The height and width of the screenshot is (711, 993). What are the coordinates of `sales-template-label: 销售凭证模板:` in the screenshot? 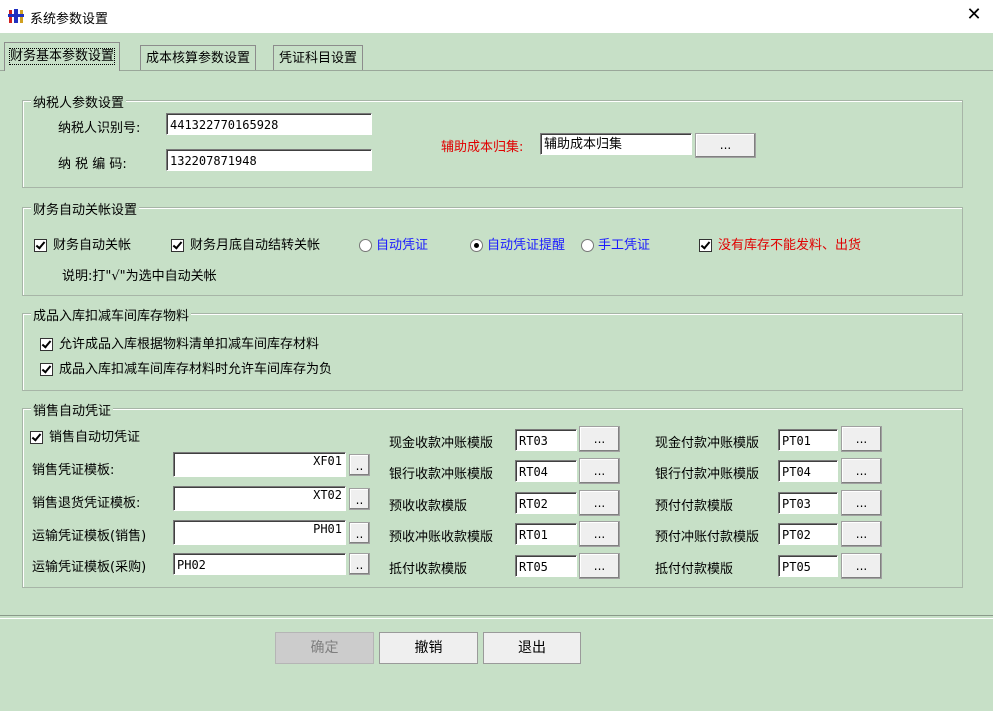 It's located at (73, 470).